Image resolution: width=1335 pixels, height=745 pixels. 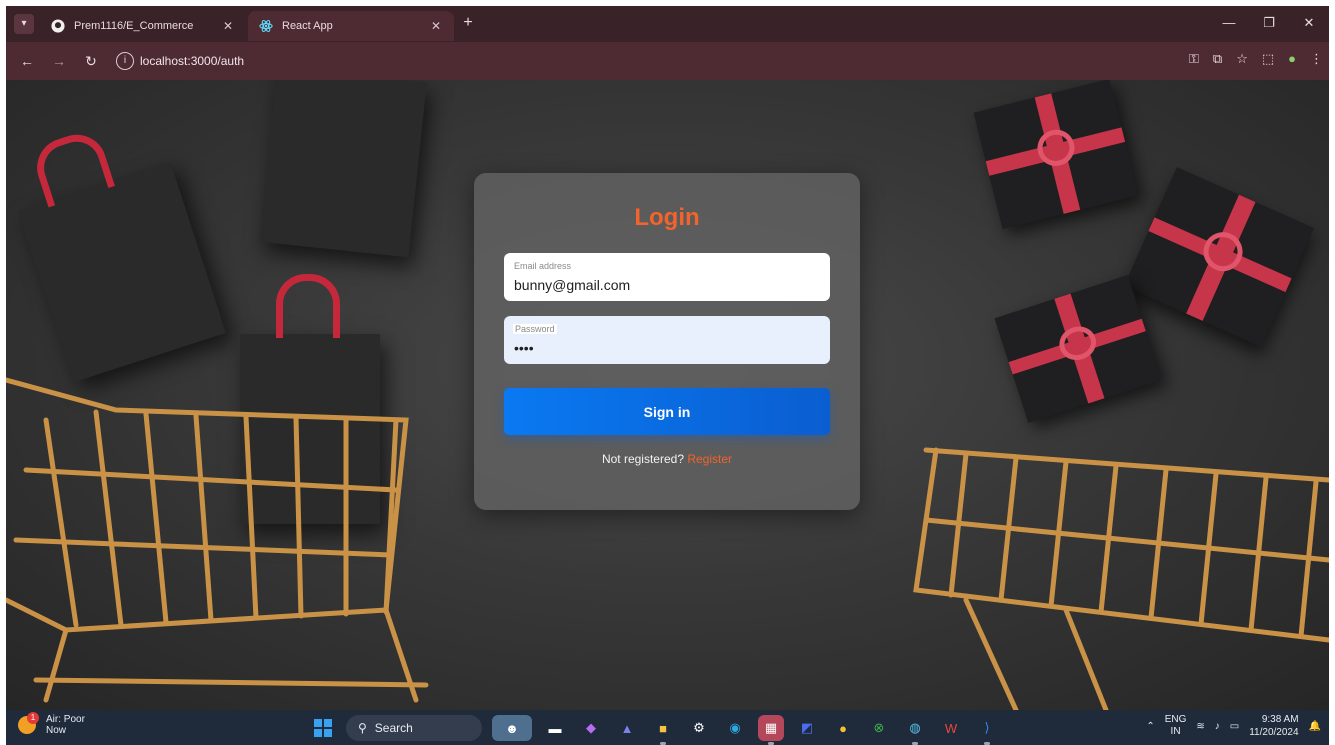 I want to click on extensions-icon: ⬚, so click(x=1268, y=59).